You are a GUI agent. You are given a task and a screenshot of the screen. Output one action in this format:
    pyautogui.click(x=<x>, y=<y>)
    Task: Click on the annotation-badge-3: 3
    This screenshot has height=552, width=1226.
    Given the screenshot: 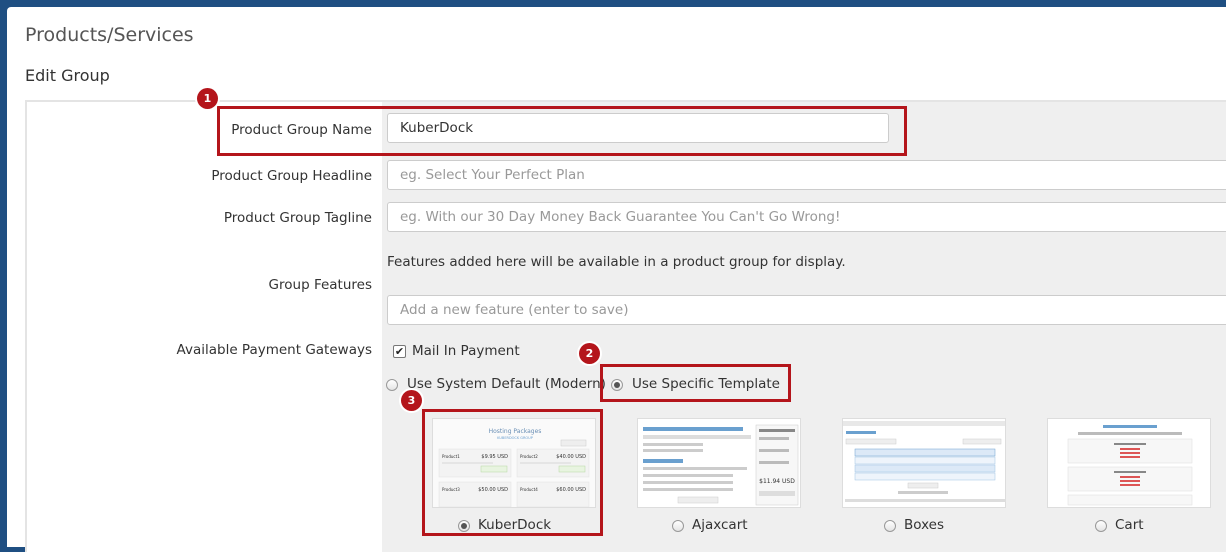 What is the action you would take?
    pyautogui.click(x=411, y=400)
    